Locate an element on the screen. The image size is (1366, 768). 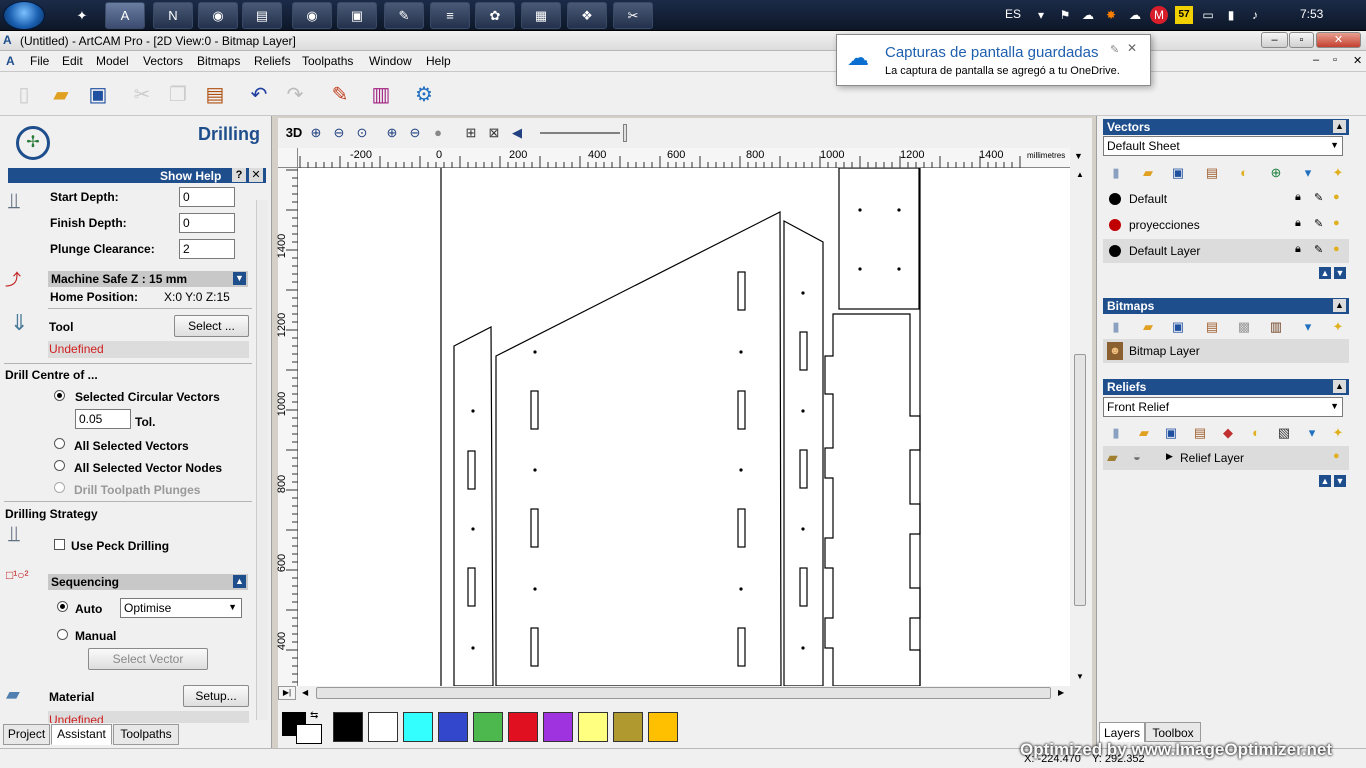
flag-icon: ⚑ is located at coordinates (1065, 15).